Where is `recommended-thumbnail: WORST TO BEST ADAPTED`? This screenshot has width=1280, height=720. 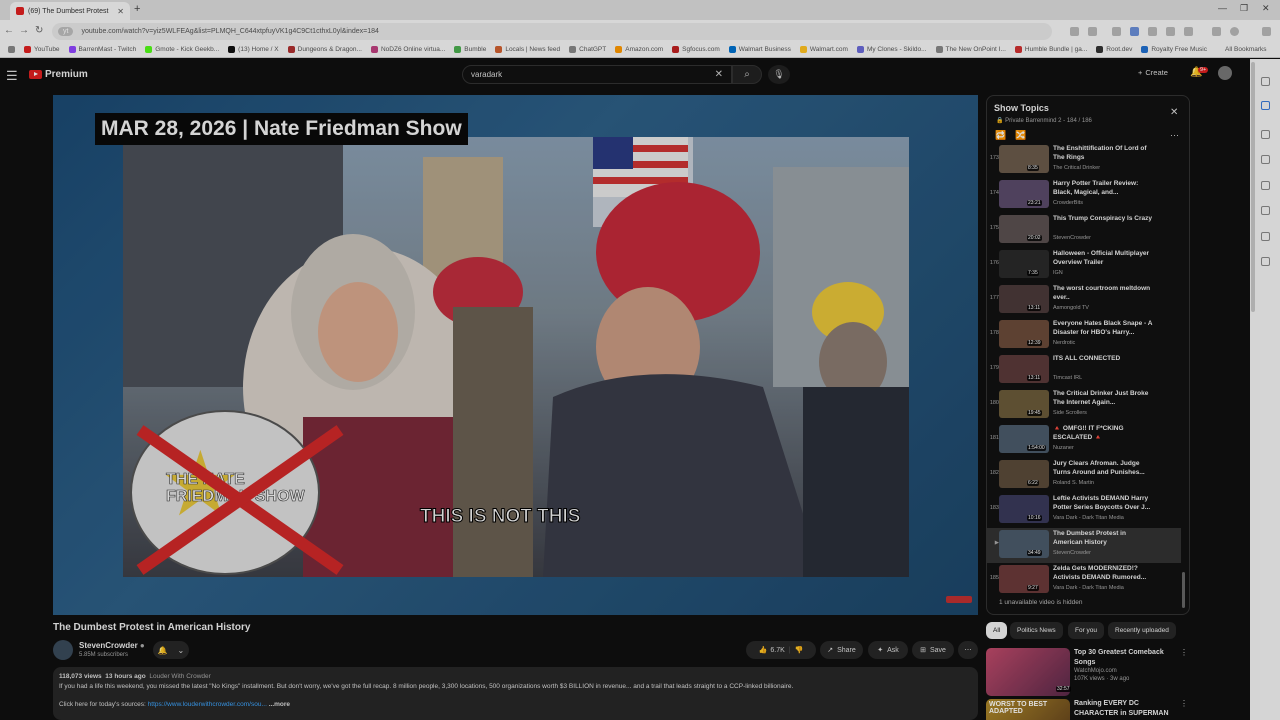 recommended-thumbnail: WORST TO BEST ADAPTED is located at coordinates (1028, 709).